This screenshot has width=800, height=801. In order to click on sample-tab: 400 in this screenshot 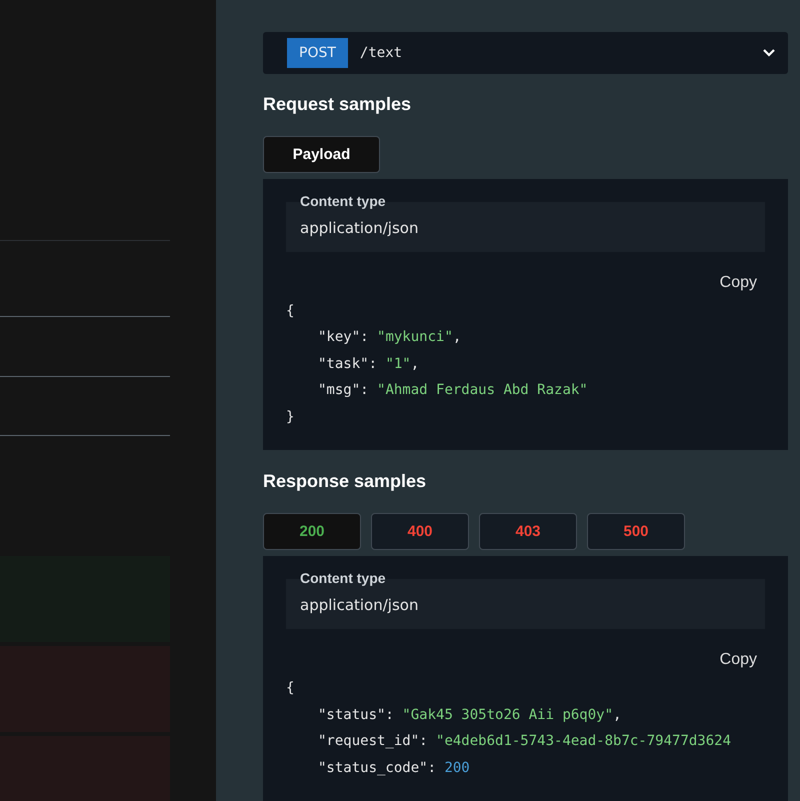, I will do `click(420, 531)`.